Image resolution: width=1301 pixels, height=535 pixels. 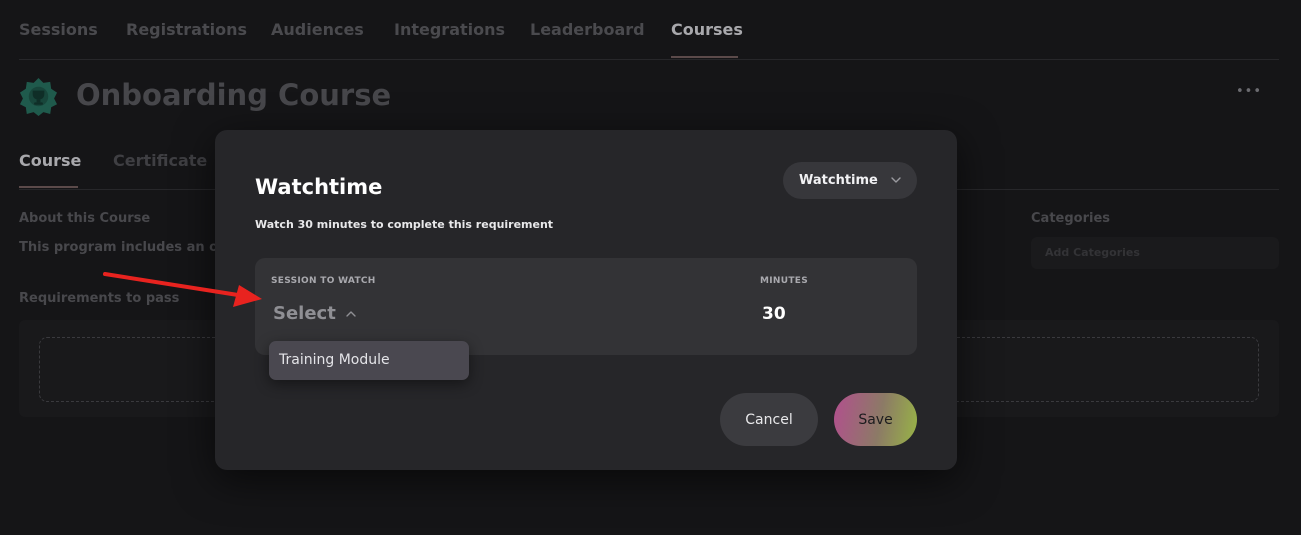 I want to click on page-title: Onboarding Course, so click(x=234, y=95).